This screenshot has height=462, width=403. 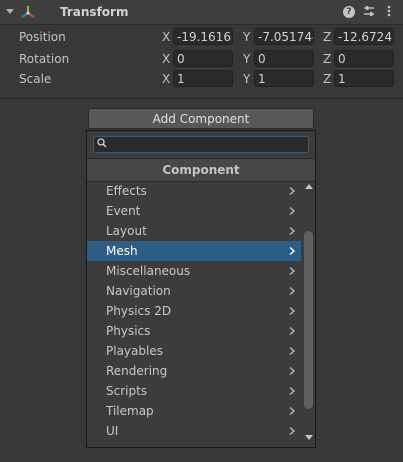 I want to click on component-category-label: Mesh, so click(x=122, y=251).